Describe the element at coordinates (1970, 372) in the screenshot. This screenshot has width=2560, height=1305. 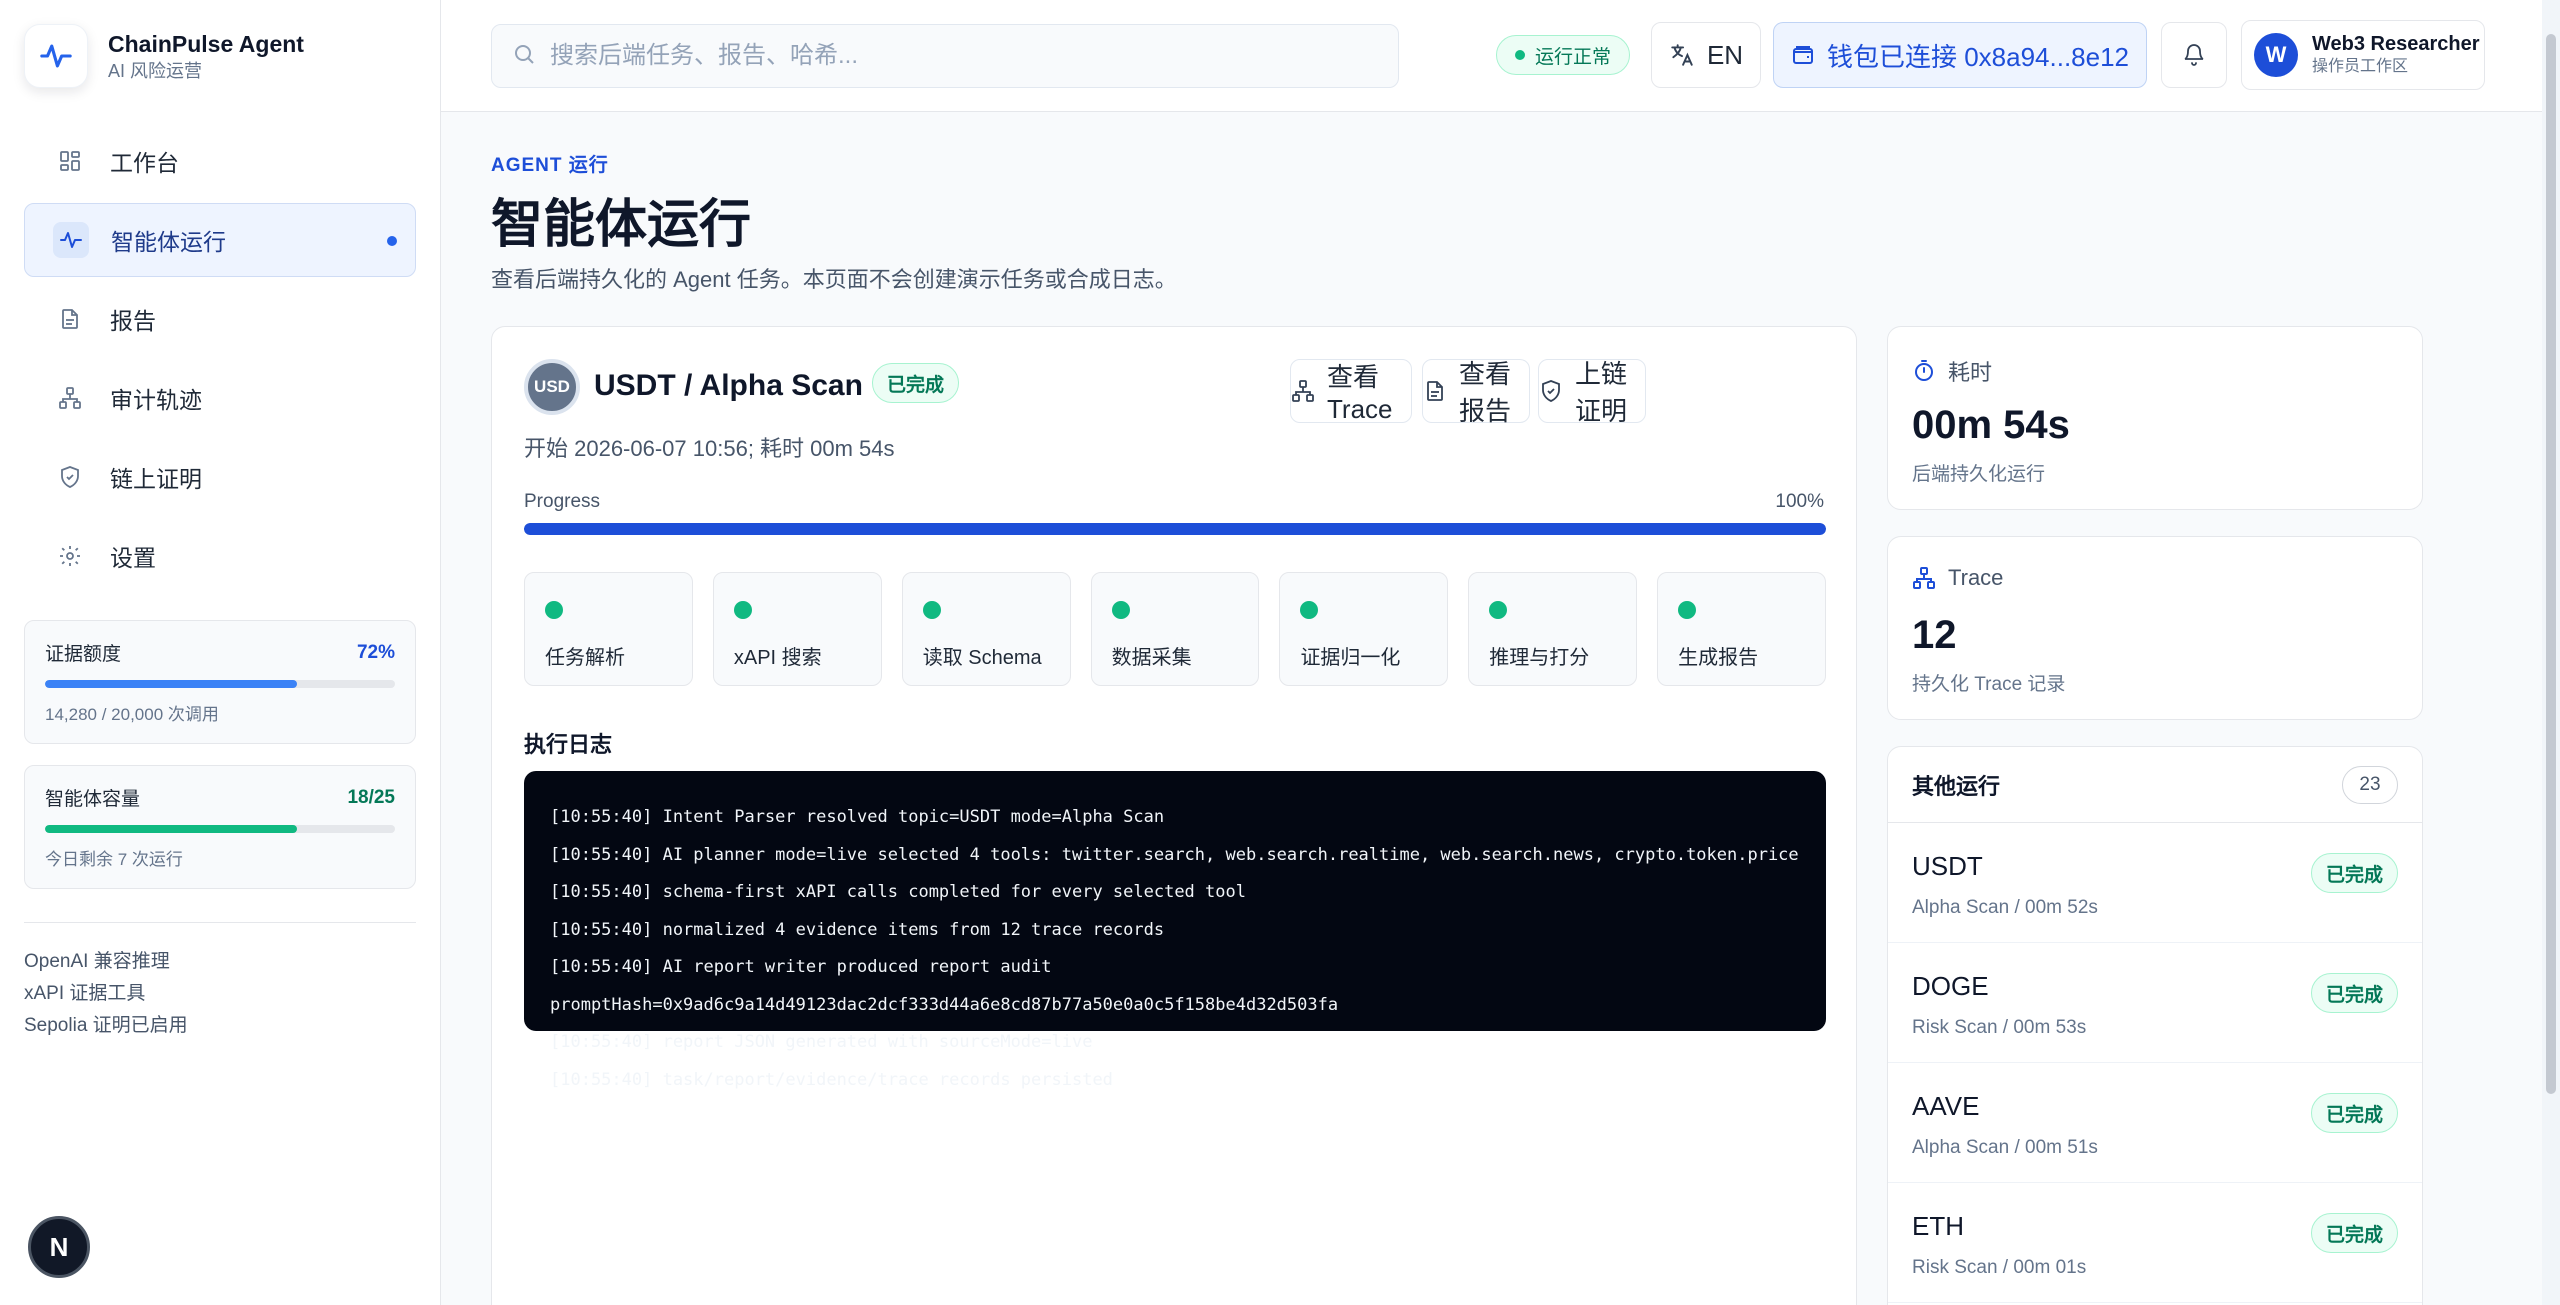
I see `stat-label: 耗时` at that location.